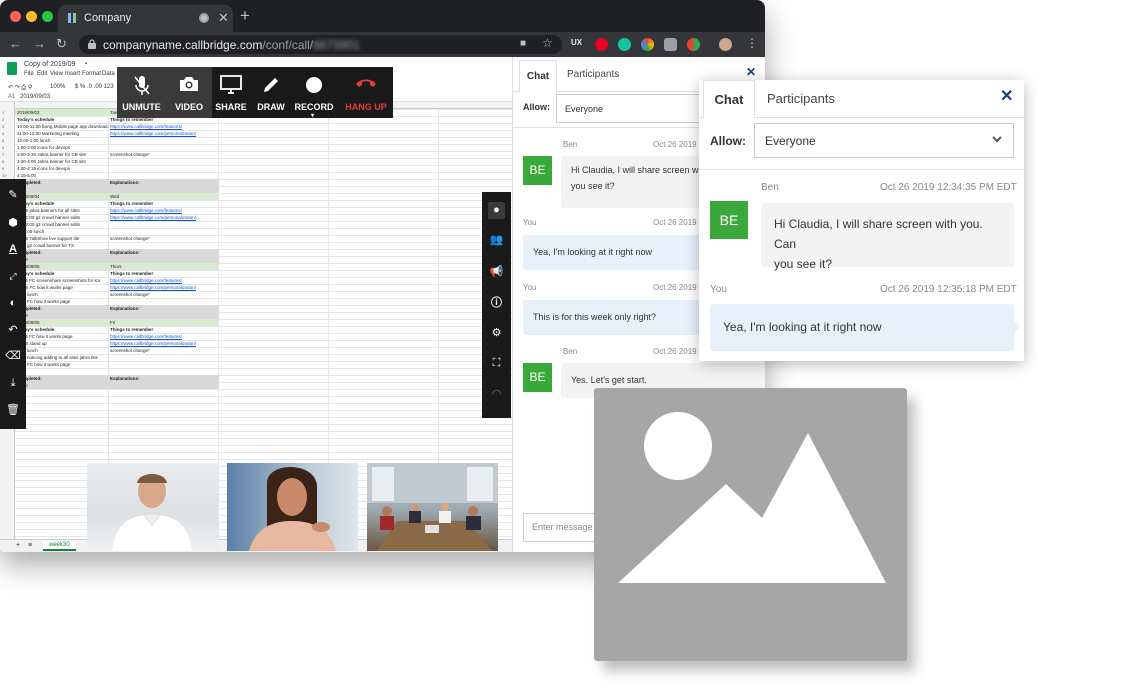  Describe the element at coordinates (751, 72) in the screenshot. I see `close-chat-icon: ✕` at that location.